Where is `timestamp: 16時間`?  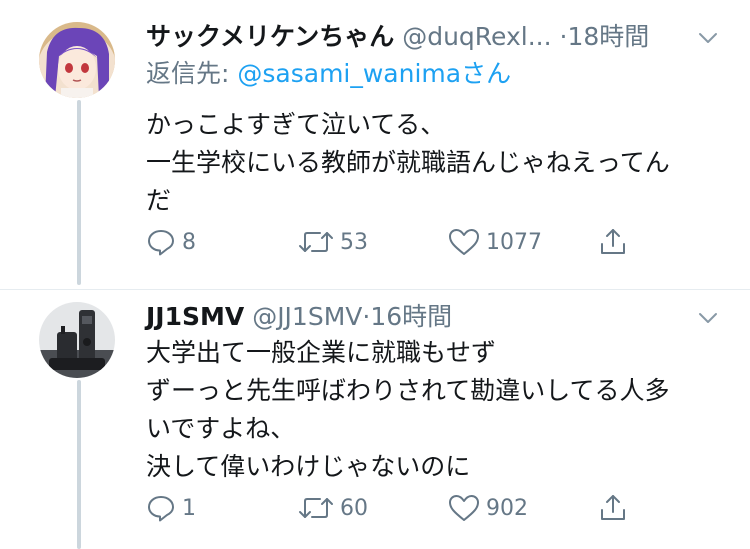
timestamp: 16時間 is located at coordinates (411, 316).